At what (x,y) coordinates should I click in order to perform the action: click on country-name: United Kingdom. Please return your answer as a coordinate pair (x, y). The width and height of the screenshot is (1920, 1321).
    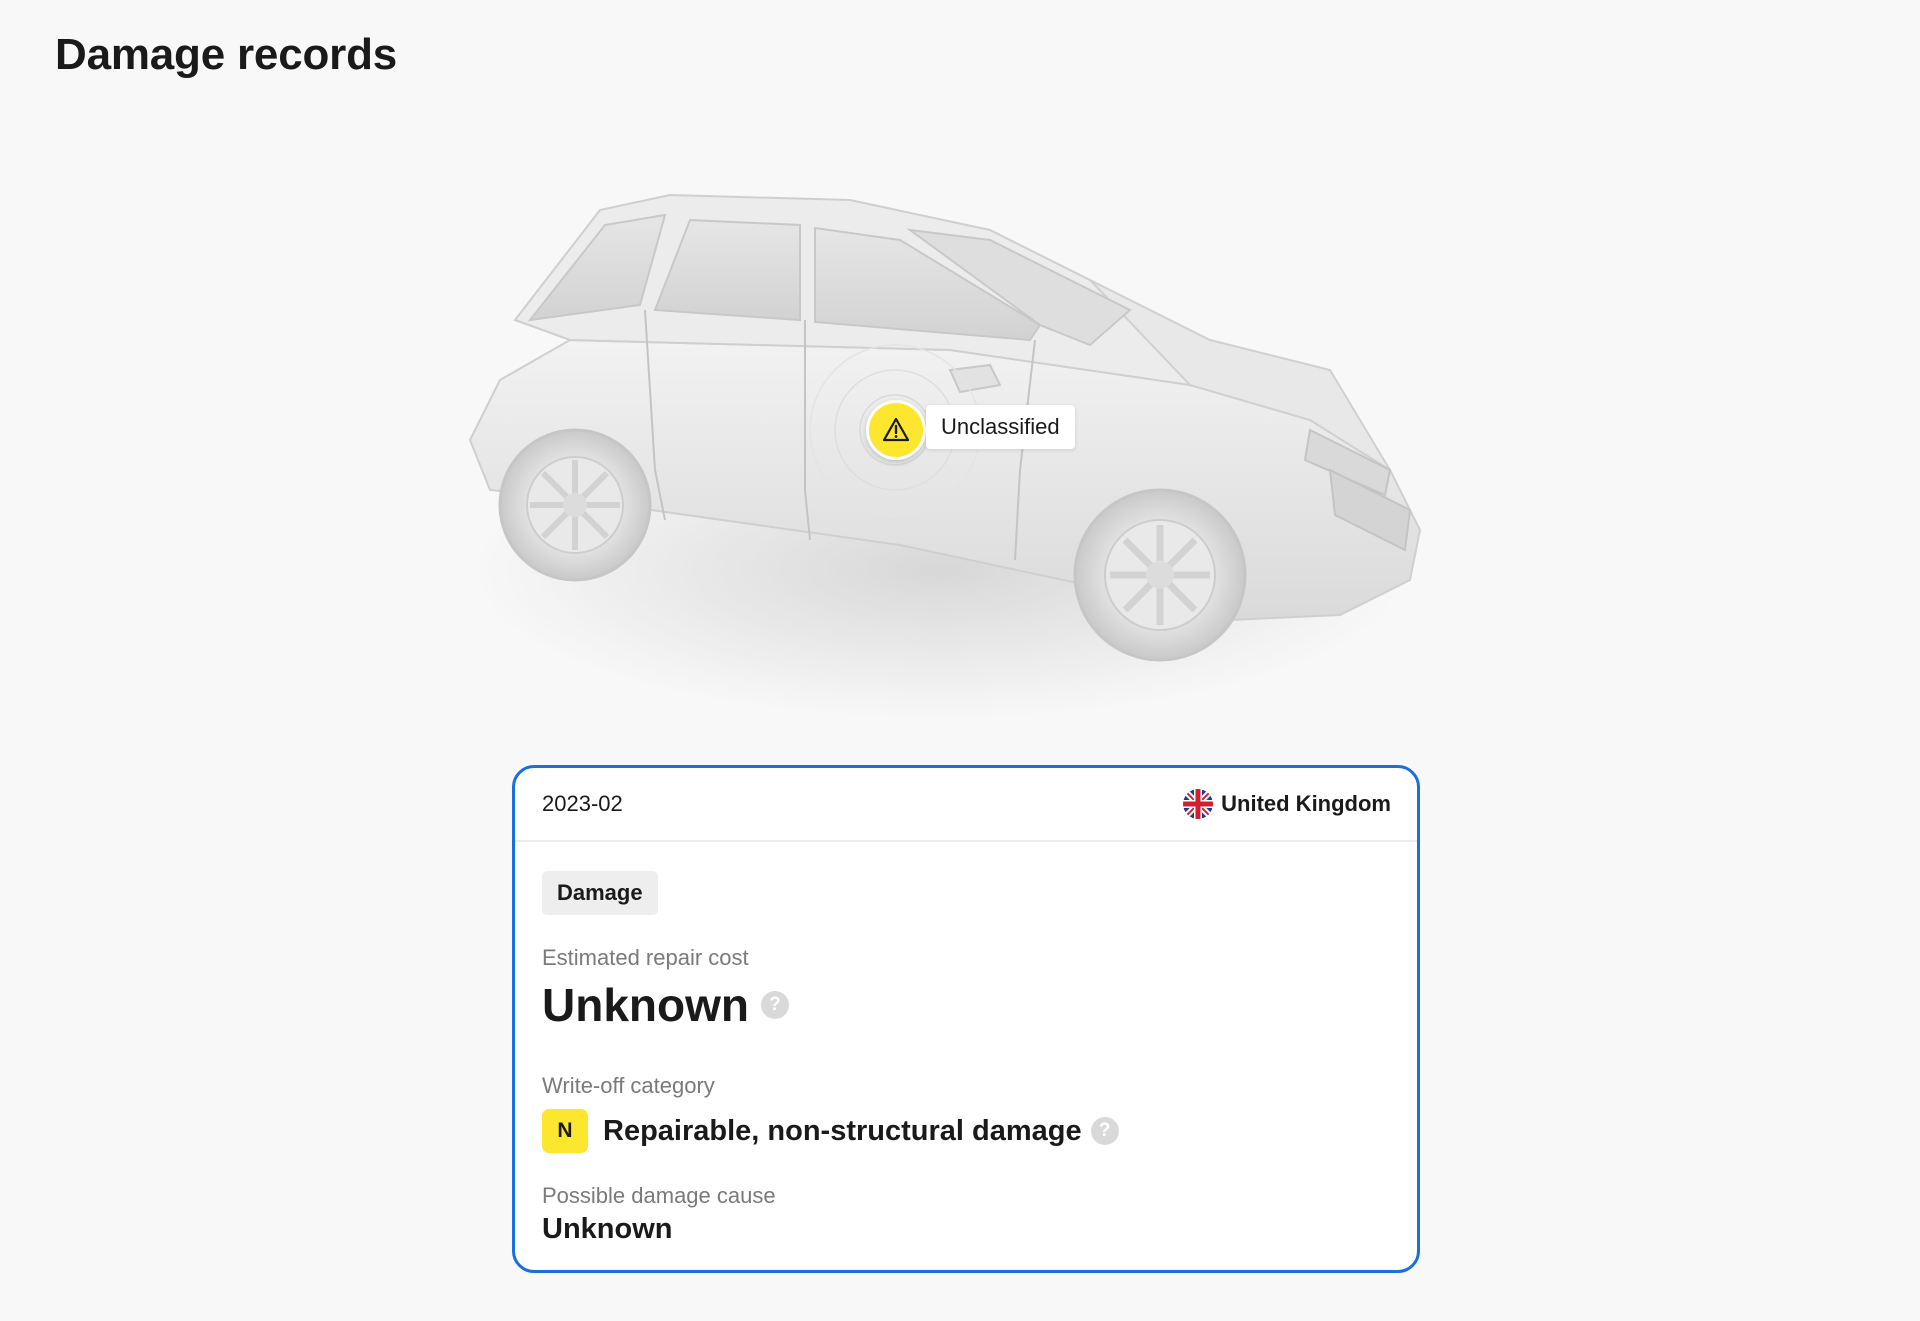
    Looking at the image, I should click on (1306, 803).